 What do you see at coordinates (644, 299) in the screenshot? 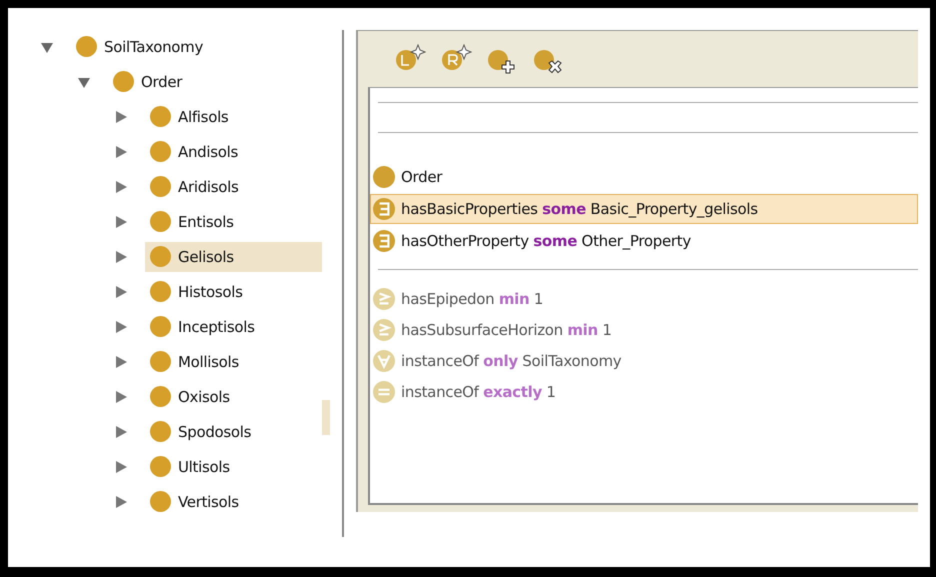
I see `axiom-row: hasEpipedon min 1` at bounding box center [644, 299].